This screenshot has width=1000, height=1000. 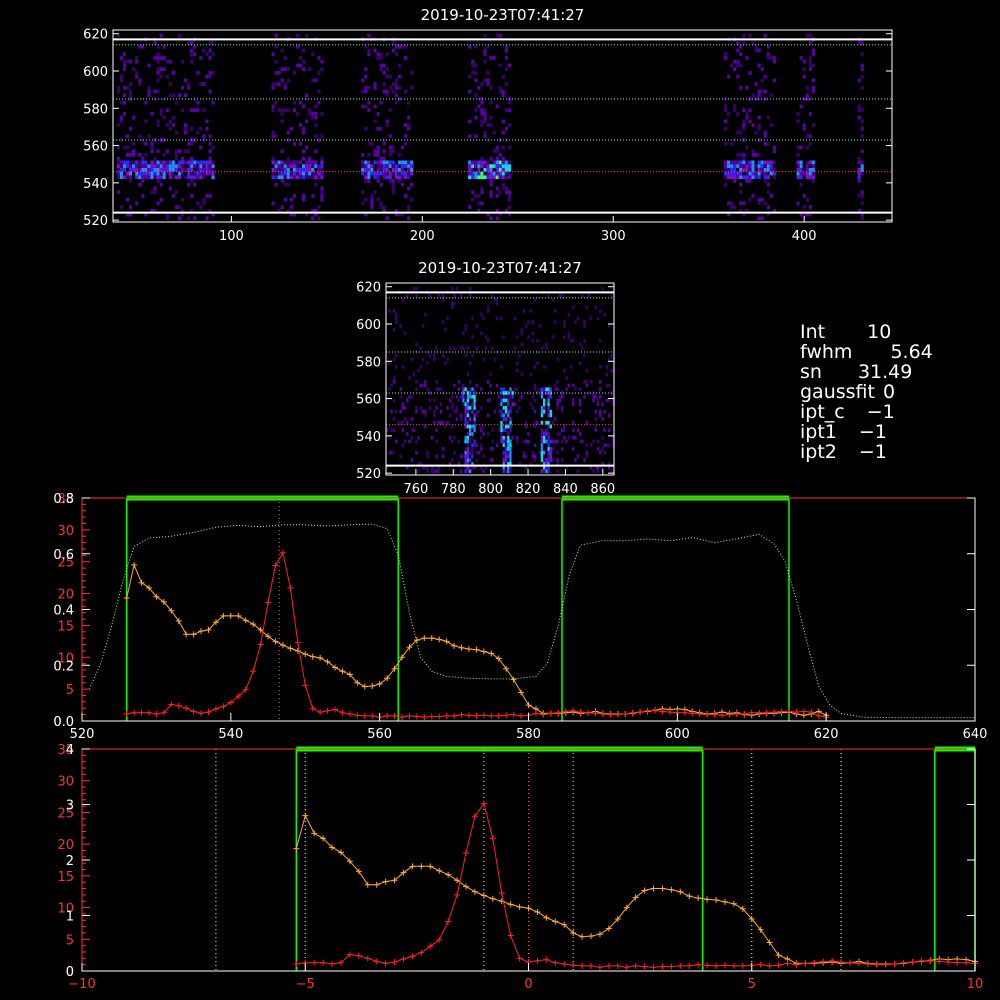 What do you see at coordinates (528, 984) in the screenshot?
I see `profile-plot-xtick-label: 0` at bounding box center [528, 984].